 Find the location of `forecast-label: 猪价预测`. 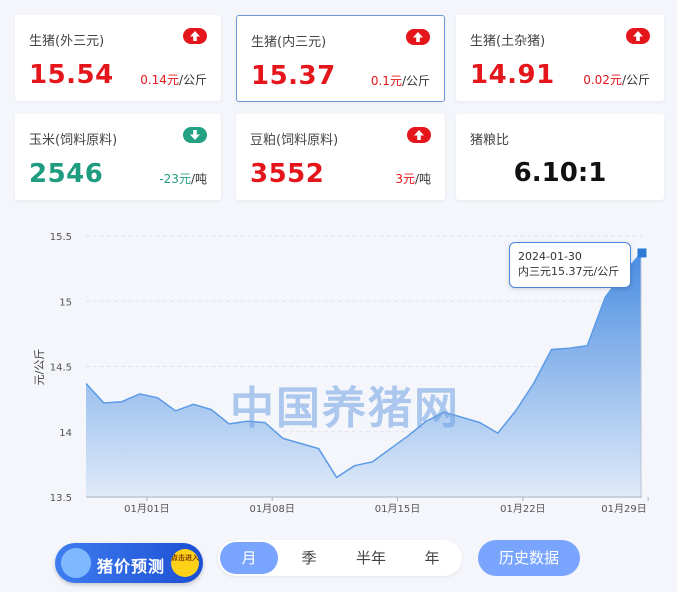

forecast-label: 猪价预测 is located at coordinates (131, 566).